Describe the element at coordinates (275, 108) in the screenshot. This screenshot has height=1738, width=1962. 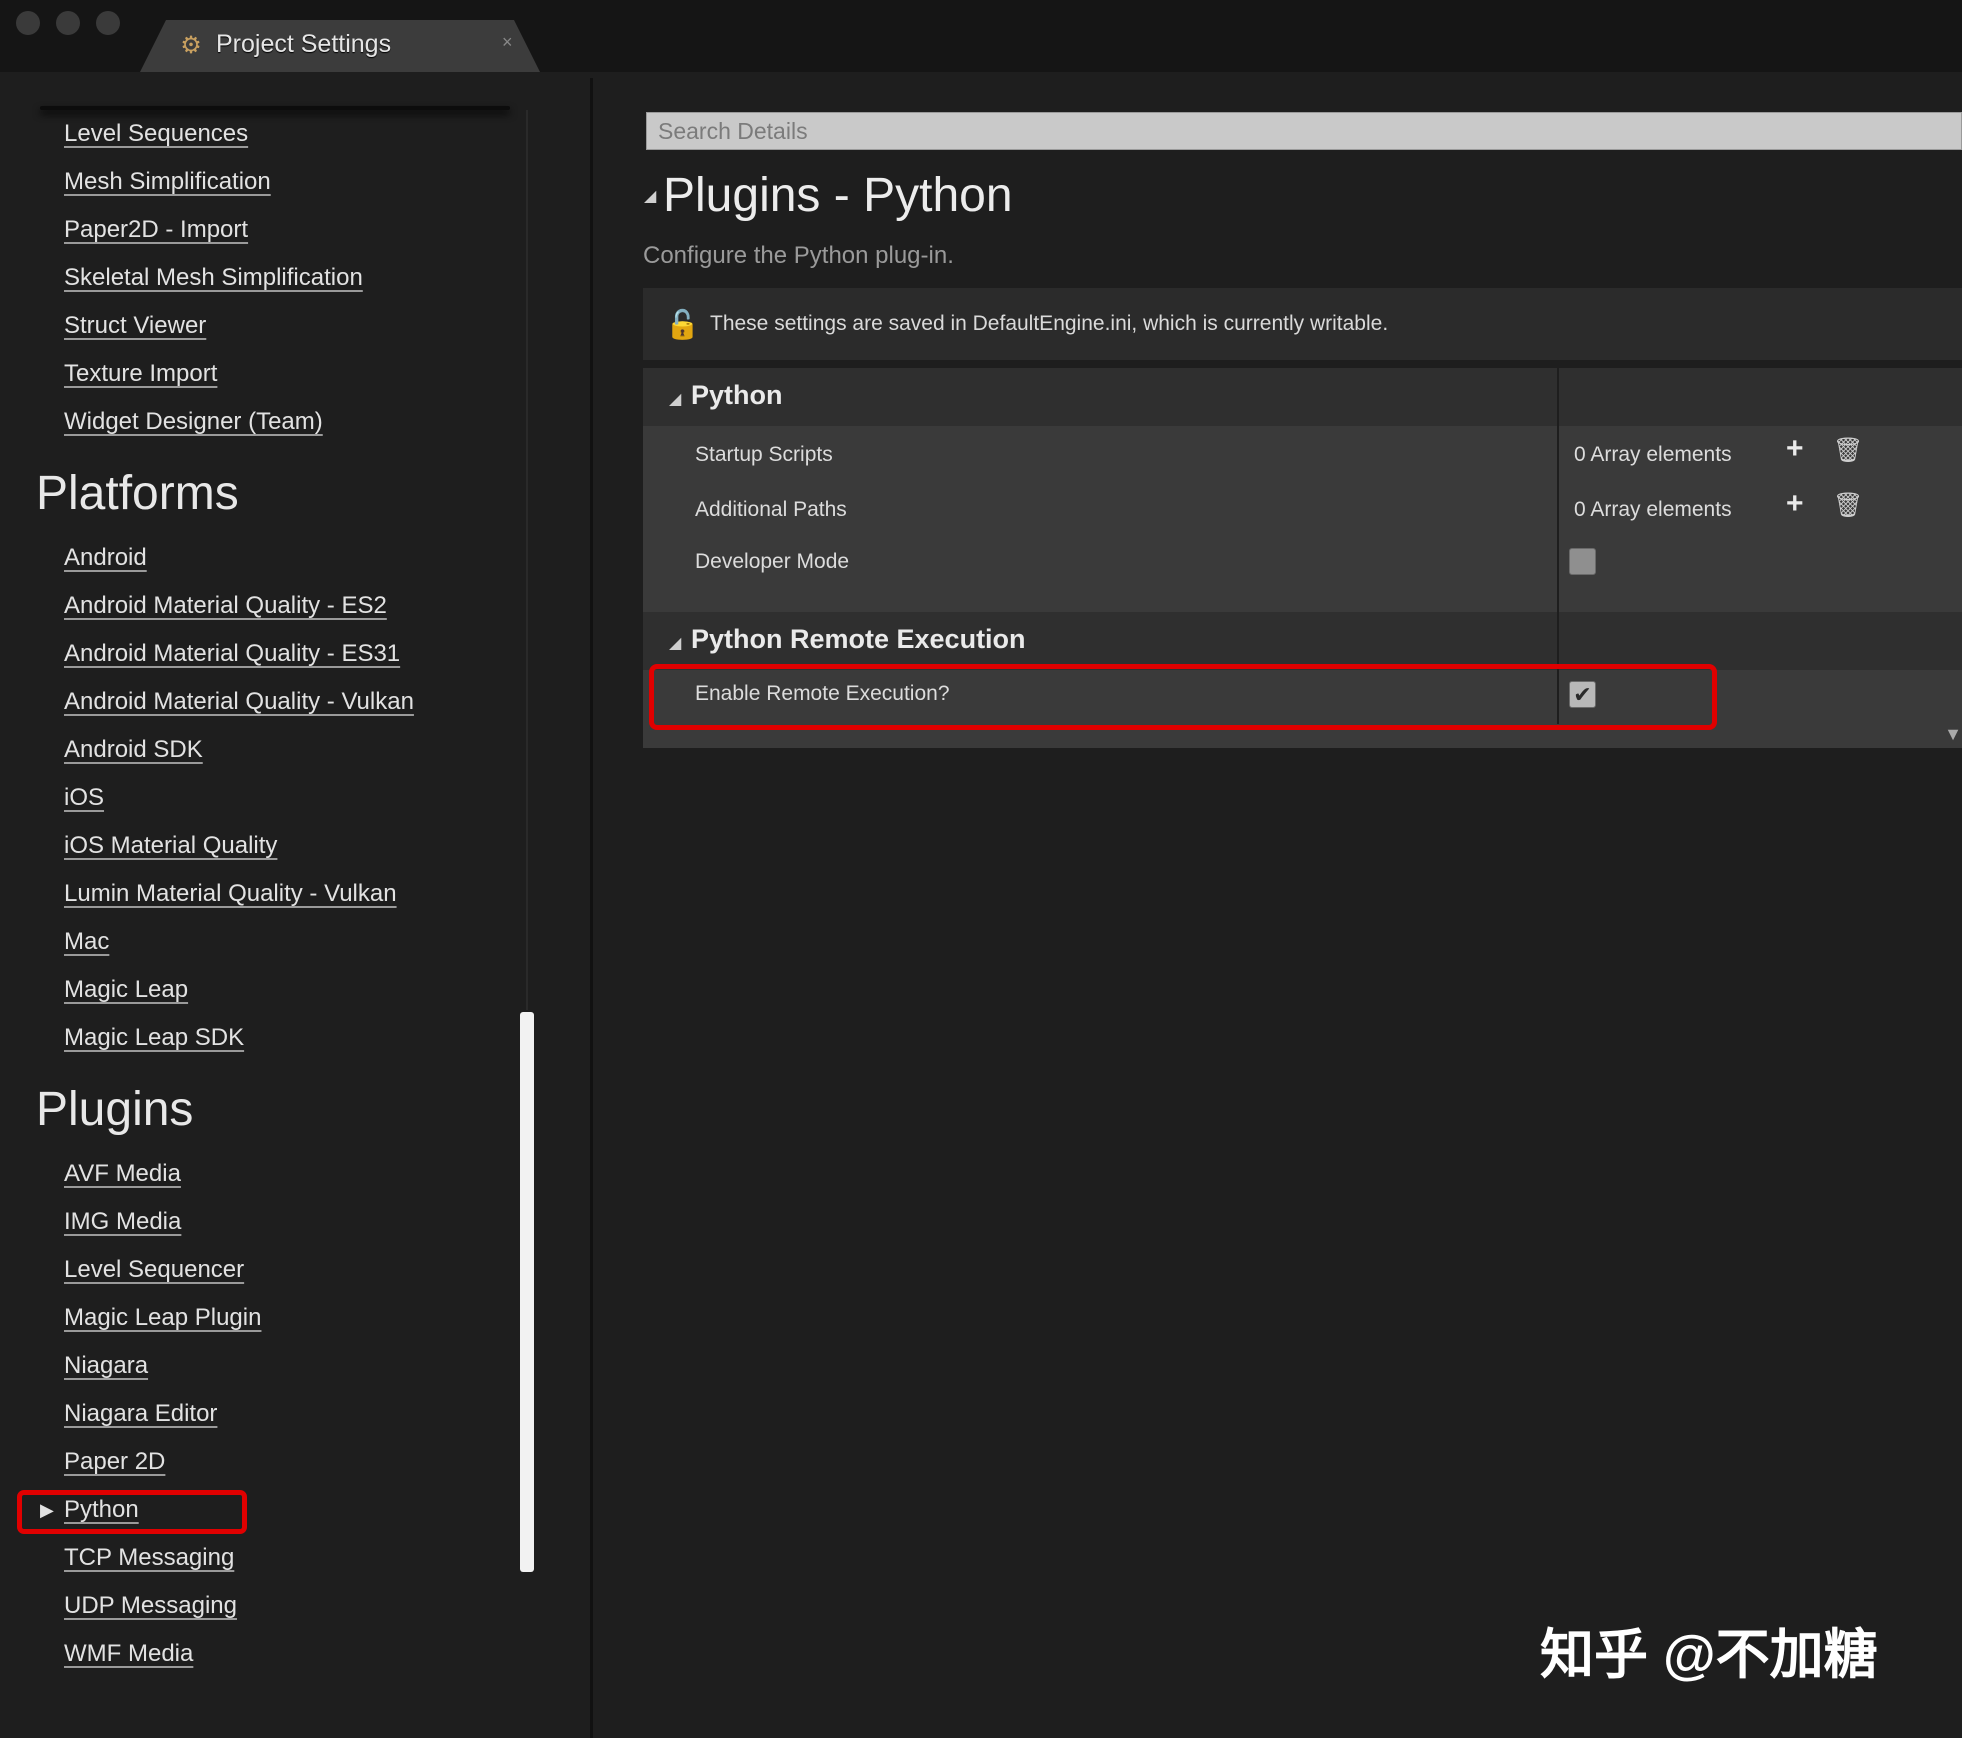
I see `scroll-shadow` at that location.